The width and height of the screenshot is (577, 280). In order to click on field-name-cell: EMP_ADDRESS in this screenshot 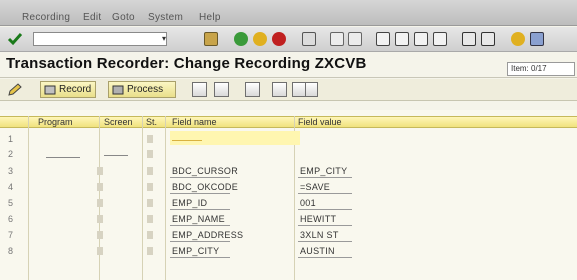, I will do `click(207, 235)`.